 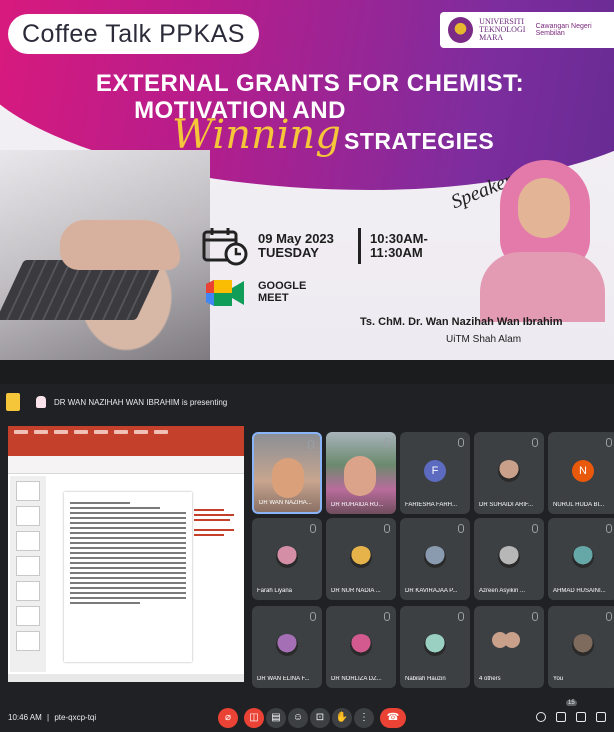 I want to click on hand-graphic, so click(x=120, y=245).